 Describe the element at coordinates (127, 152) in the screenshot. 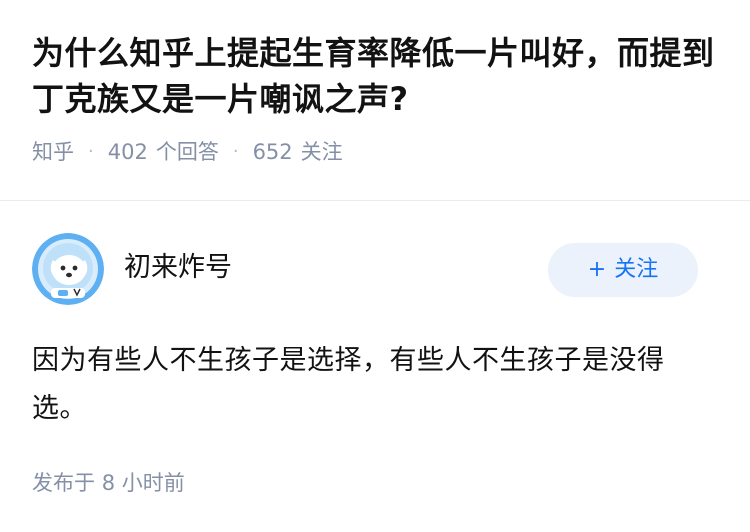

I see `answer-count: 402` at that location.